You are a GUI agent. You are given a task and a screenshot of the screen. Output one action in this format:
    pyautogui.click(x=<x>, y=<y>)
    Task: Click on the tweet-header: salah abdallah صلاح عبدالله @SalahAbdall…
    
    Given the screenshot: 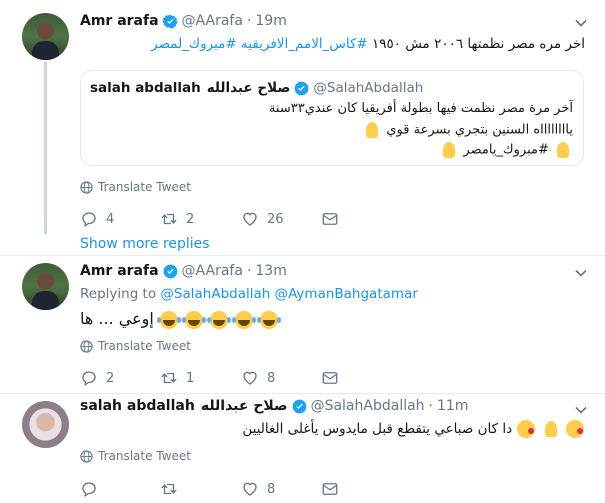 What is the action you would take?
    pyautogui.click(x=274, y=406)
    